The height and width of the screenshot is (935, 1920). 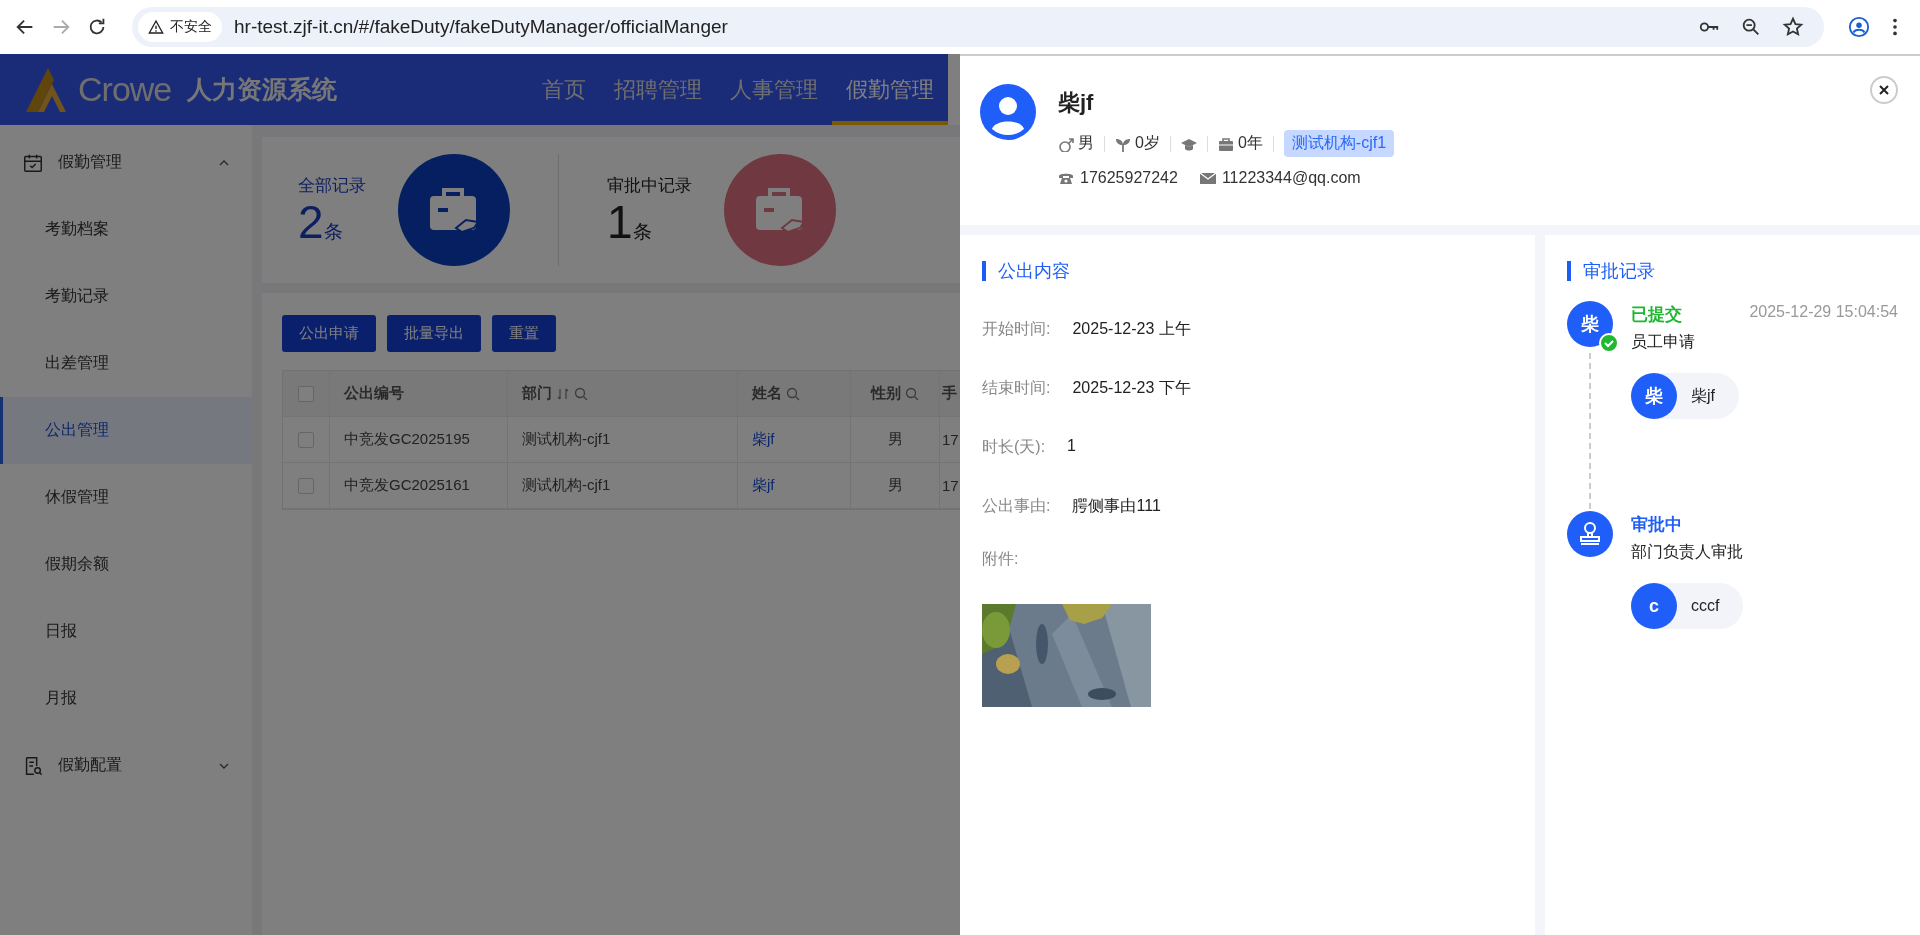 What do you see at coordinates (1291, 178) in the screenshot?
I see `email-address: 11223344@qq.com` at bounding box center [1291, 178].